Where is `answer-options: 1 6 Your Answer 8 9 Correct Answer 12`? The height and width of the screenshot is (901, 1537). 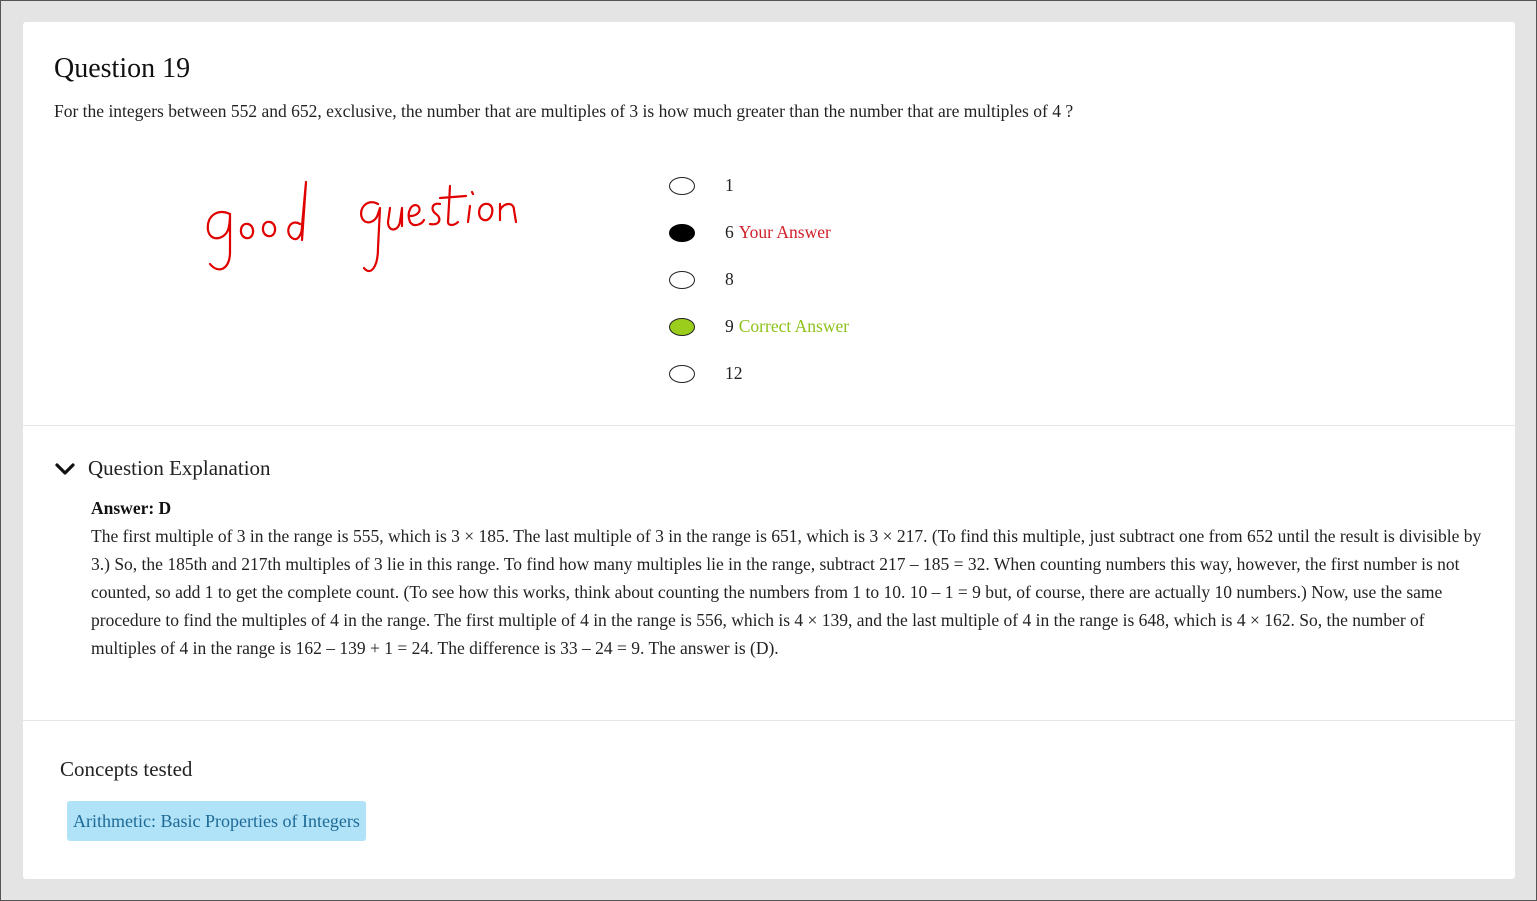
answer-options: 1 6 Your Answer 8 9 Correct Answer 12 is located at coordinates (759, 279).